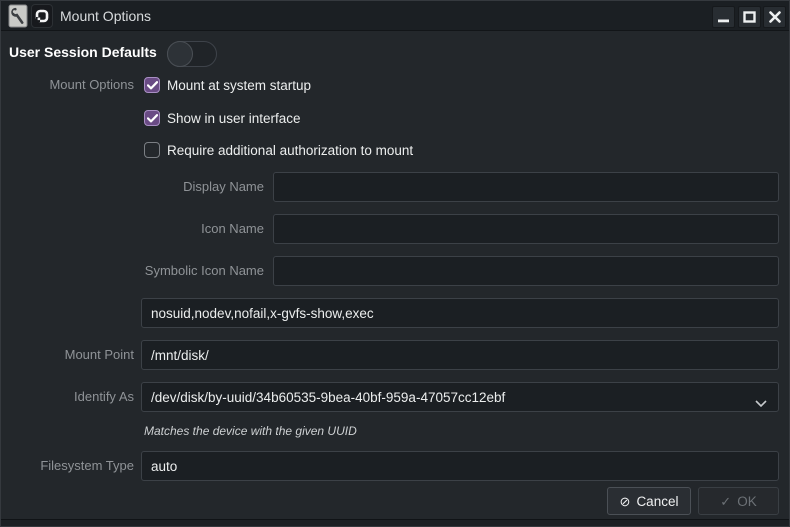 The width and height of the screenshot is (790, 527). What do you see at coordinates (180, 54) in the screenshot?
I see `toggle-knob` at bounding box center [180, 54].